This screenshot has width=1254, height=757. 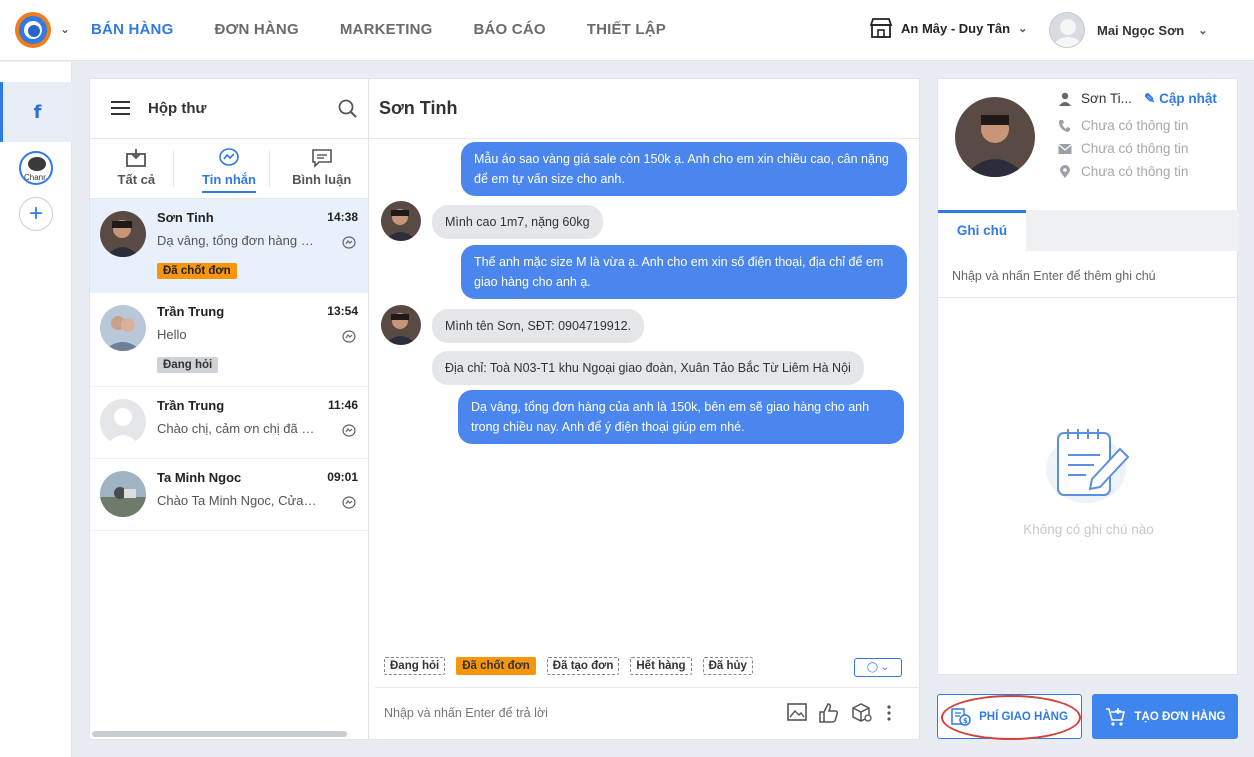 I want to click on empty-notes-text: Không có ghi chú nào, so click(x=1088, y=529).